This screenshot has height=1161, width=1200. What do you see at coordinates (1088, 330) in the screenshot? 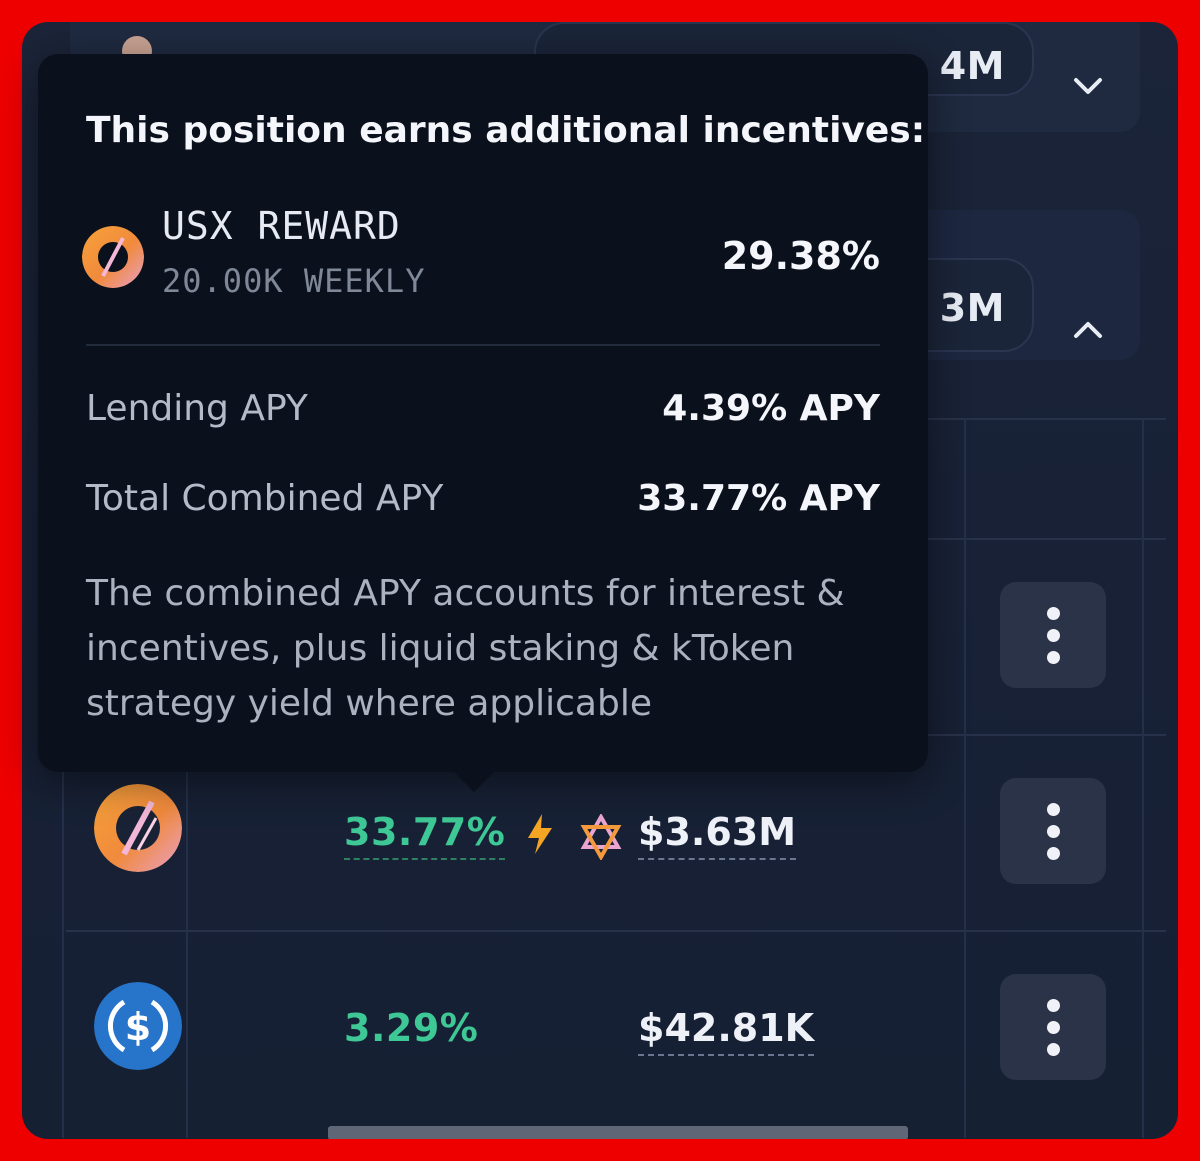
I see `chevron-up-icon` at bounding box center [1088, 330].